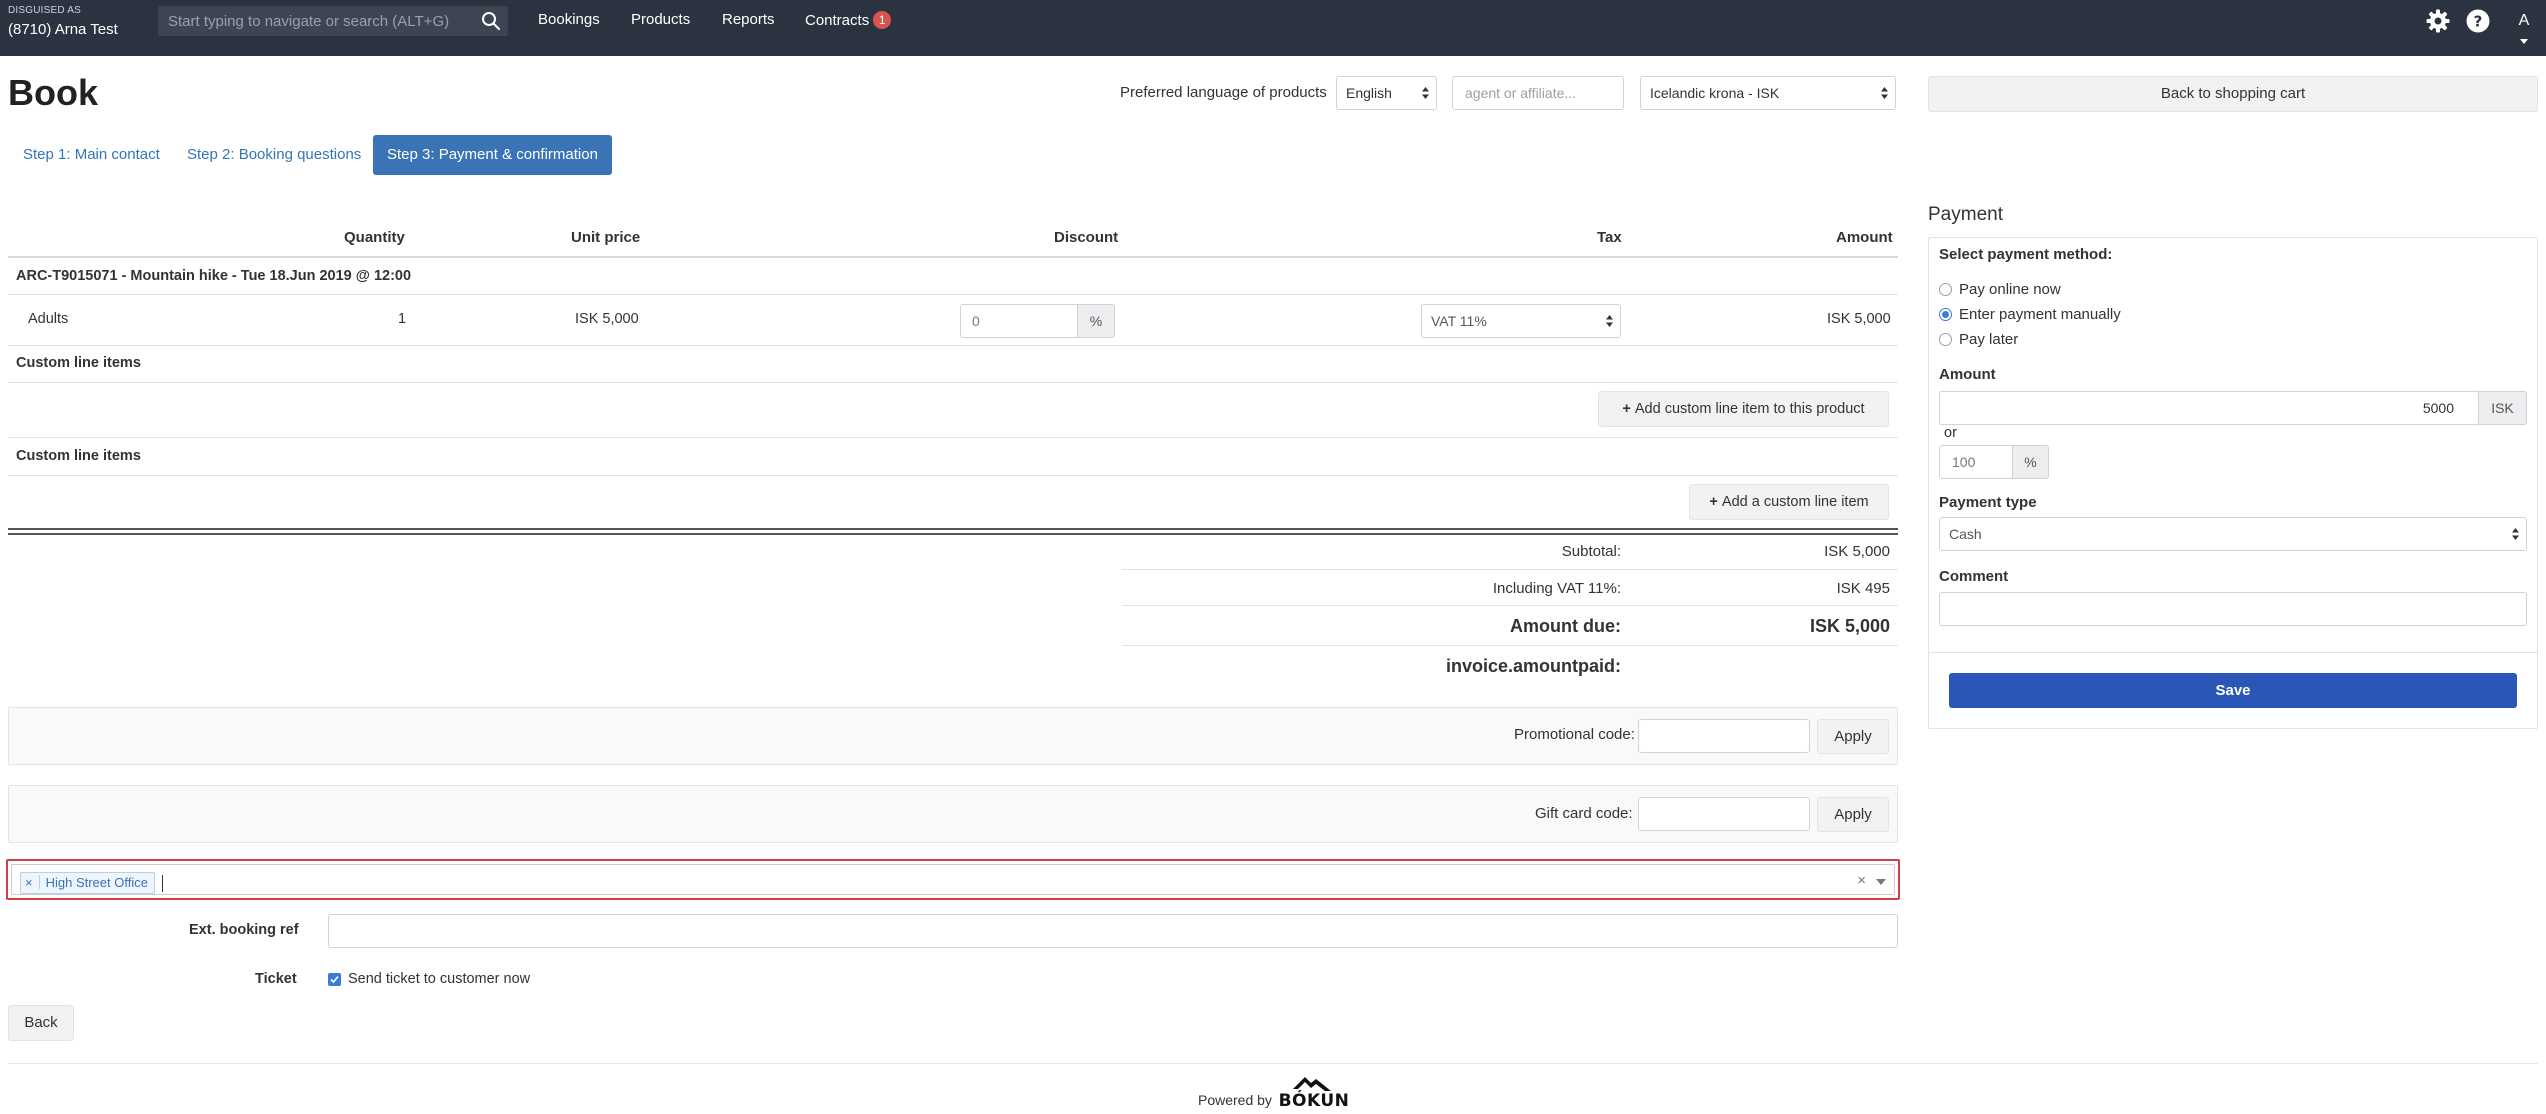 This screenshot has width=2546, height=1114. I want to click on radio-pay-online, so click(1945, 289).